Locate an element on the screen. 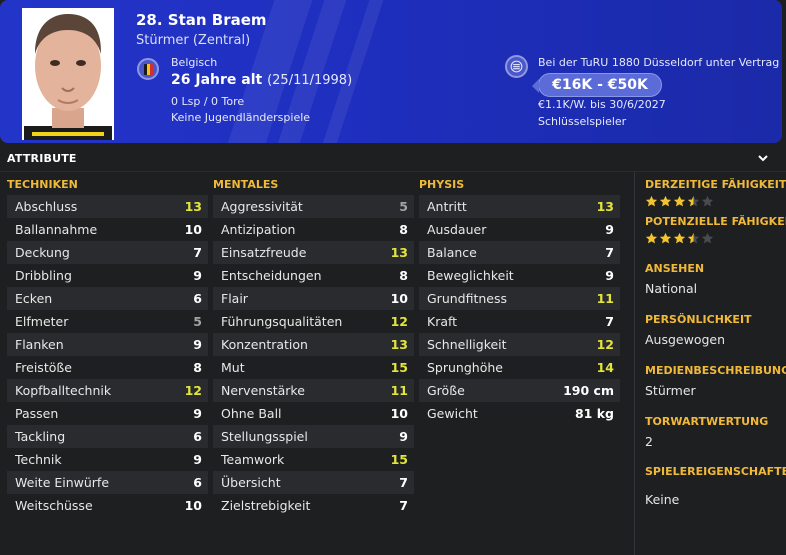 This screenshot has width=786, height=555. attribute-label: Nervenstärke is located at coordinates (263, 390).